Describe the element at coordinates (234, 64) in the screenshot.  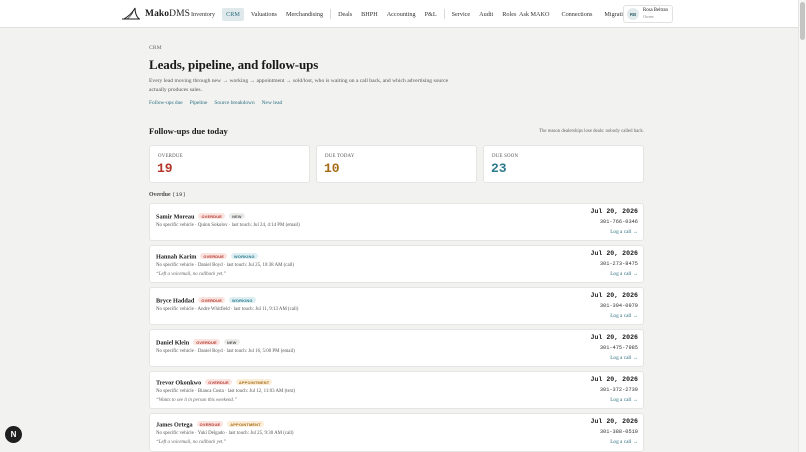
I see `page-title: Leads, pipeline, and follow-ups` at that location.